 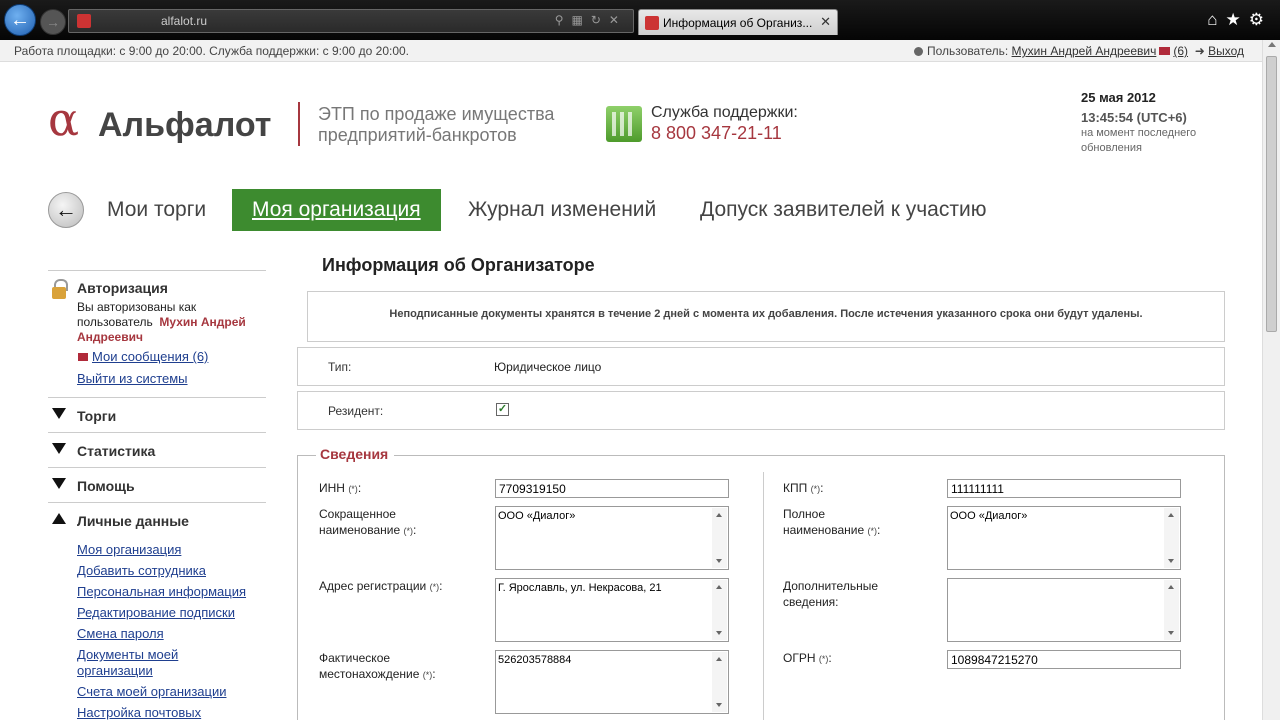 What do you see at coordinates (612, 610) in the screenshot?
I see `reg-address-textarea: Г. Ярославль, ул. Некрасова, 21` at bounding box center [612, 610].